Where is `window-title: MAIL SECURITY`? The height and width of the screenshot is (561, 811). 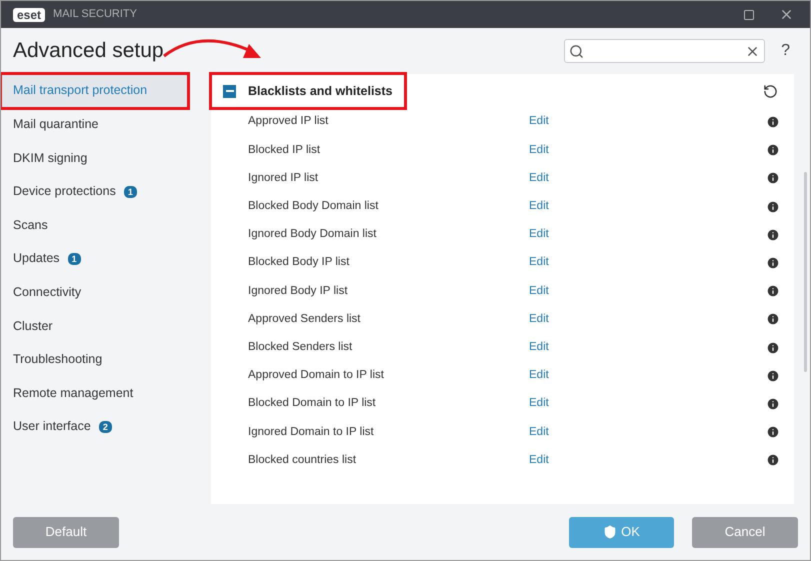 window-title: MAIL SECURITY is located at coordinates (95, 14).